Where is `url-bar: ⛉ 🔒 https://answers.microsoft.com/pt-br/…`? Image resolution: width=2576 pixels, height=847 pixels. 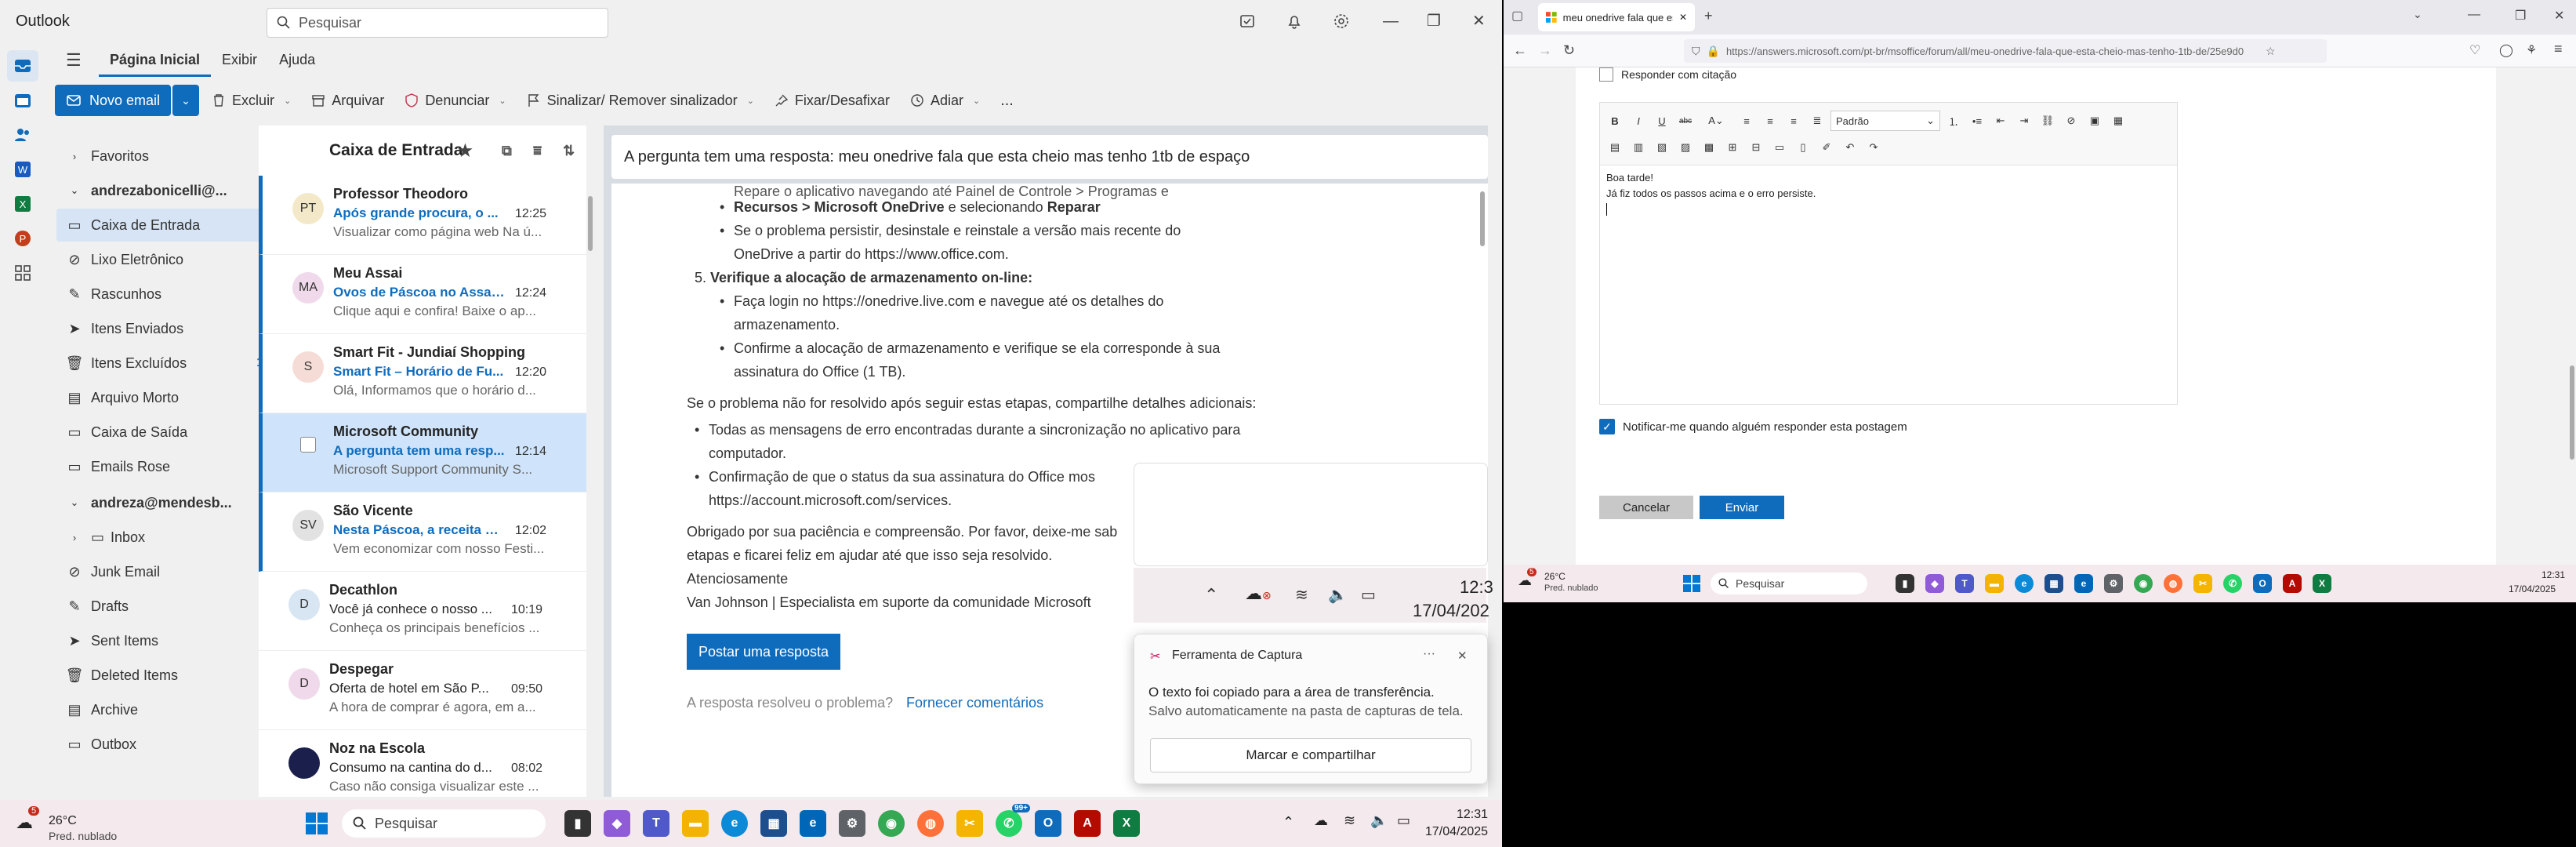
url-bar: ⛉ 🔒 https://answers.microsoft.com/pt-br/… is located at coordinates (2005, 51).